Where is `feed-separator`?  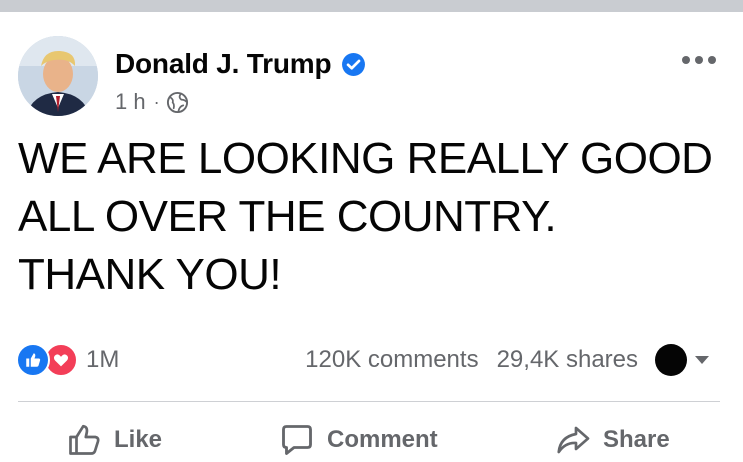
feed-separator is located at coordinates (371, 6).